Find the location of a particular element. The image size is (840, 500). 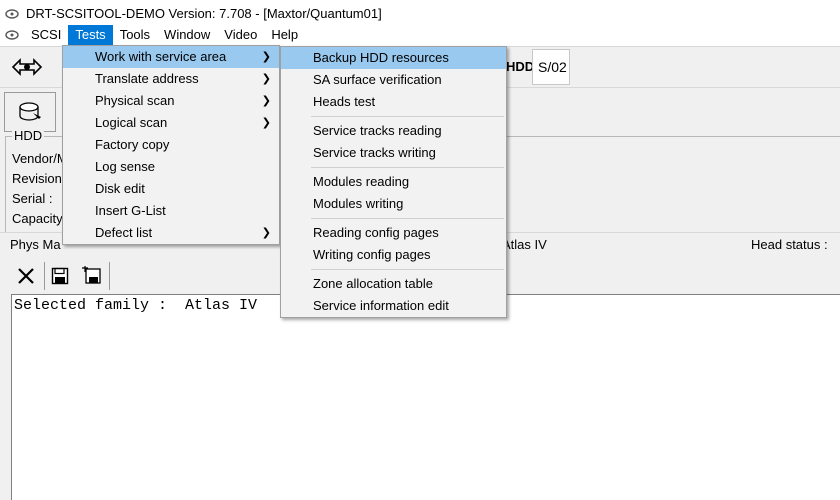

menu-item-label: Logical scan is located at coordinates (131, 122).